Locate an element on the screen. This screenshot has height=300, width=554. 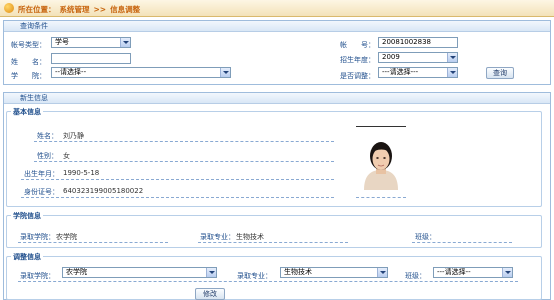
college-label: 学 院： is located at coordinates (28, 76).